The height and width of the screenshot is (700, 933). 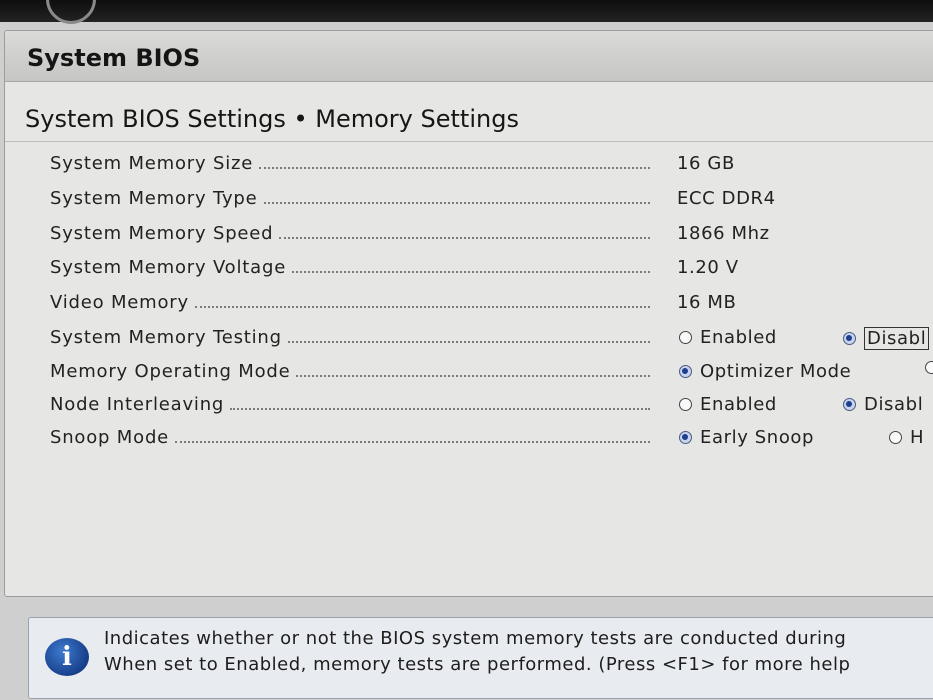 I want to click on label-text: System Memory Voltage, so click(x=168, y=267).